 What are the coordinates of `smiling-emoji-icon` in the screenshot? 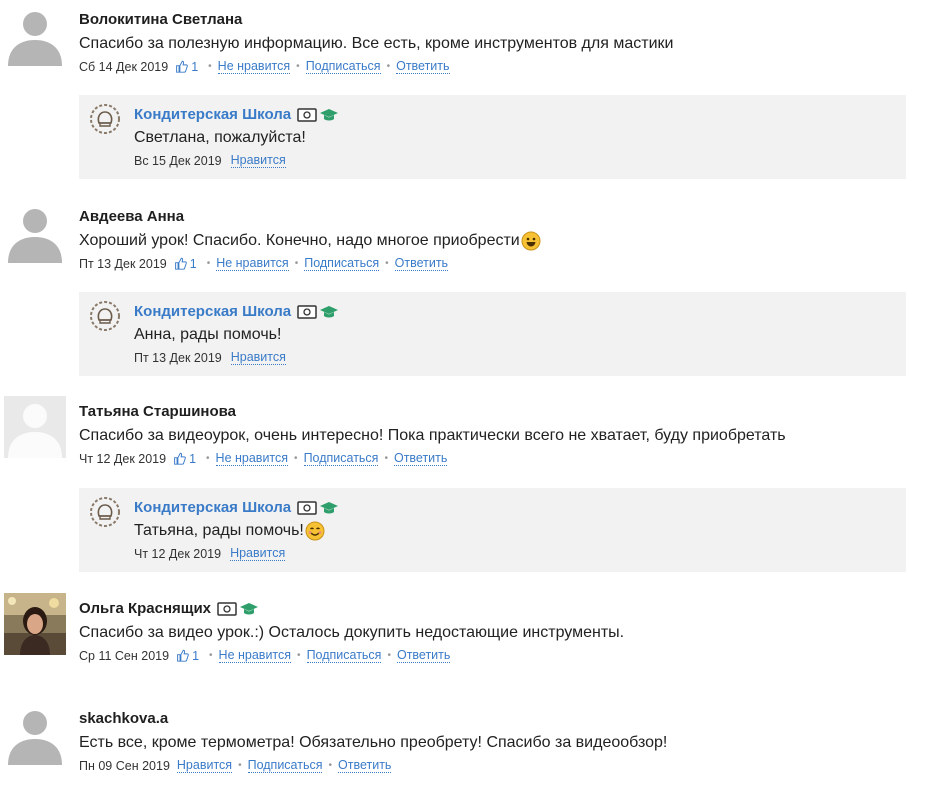 It's located at (315, 531).